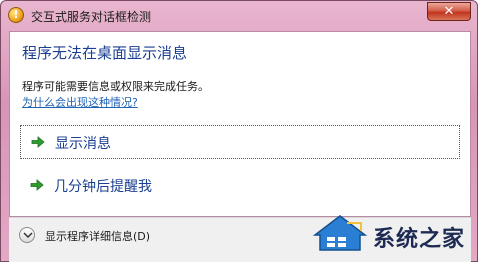 The height and width of the screenshot is (262, 478). I want to click on site-watermark: 系统之家, so click(389, 233).